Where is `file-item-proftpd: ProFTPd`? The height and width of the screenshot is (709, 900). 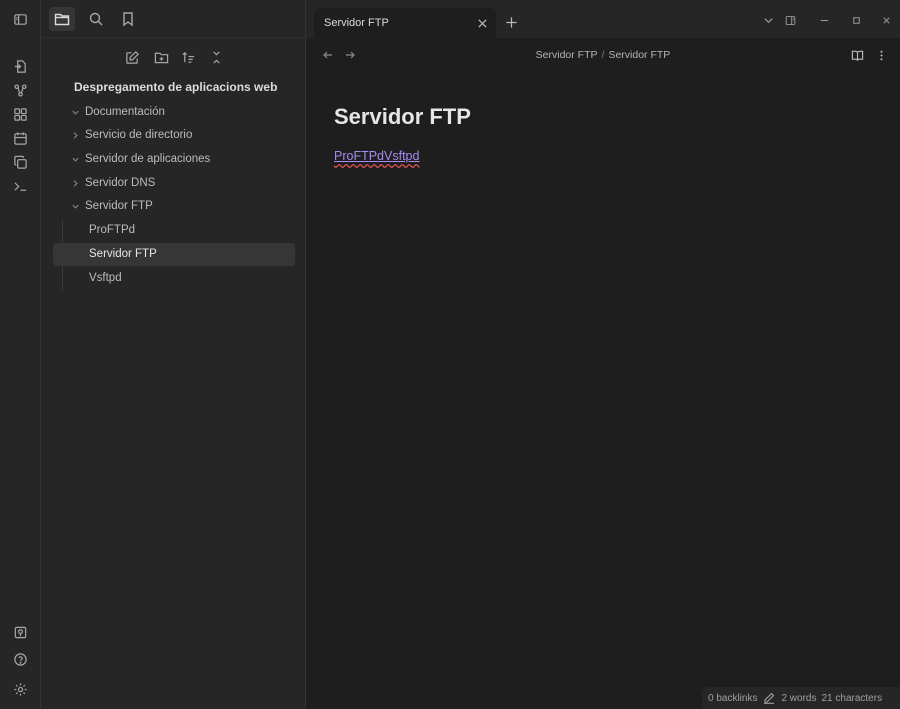
file-item-proftpd: ProFTPd is located at coordinates (174, 230).